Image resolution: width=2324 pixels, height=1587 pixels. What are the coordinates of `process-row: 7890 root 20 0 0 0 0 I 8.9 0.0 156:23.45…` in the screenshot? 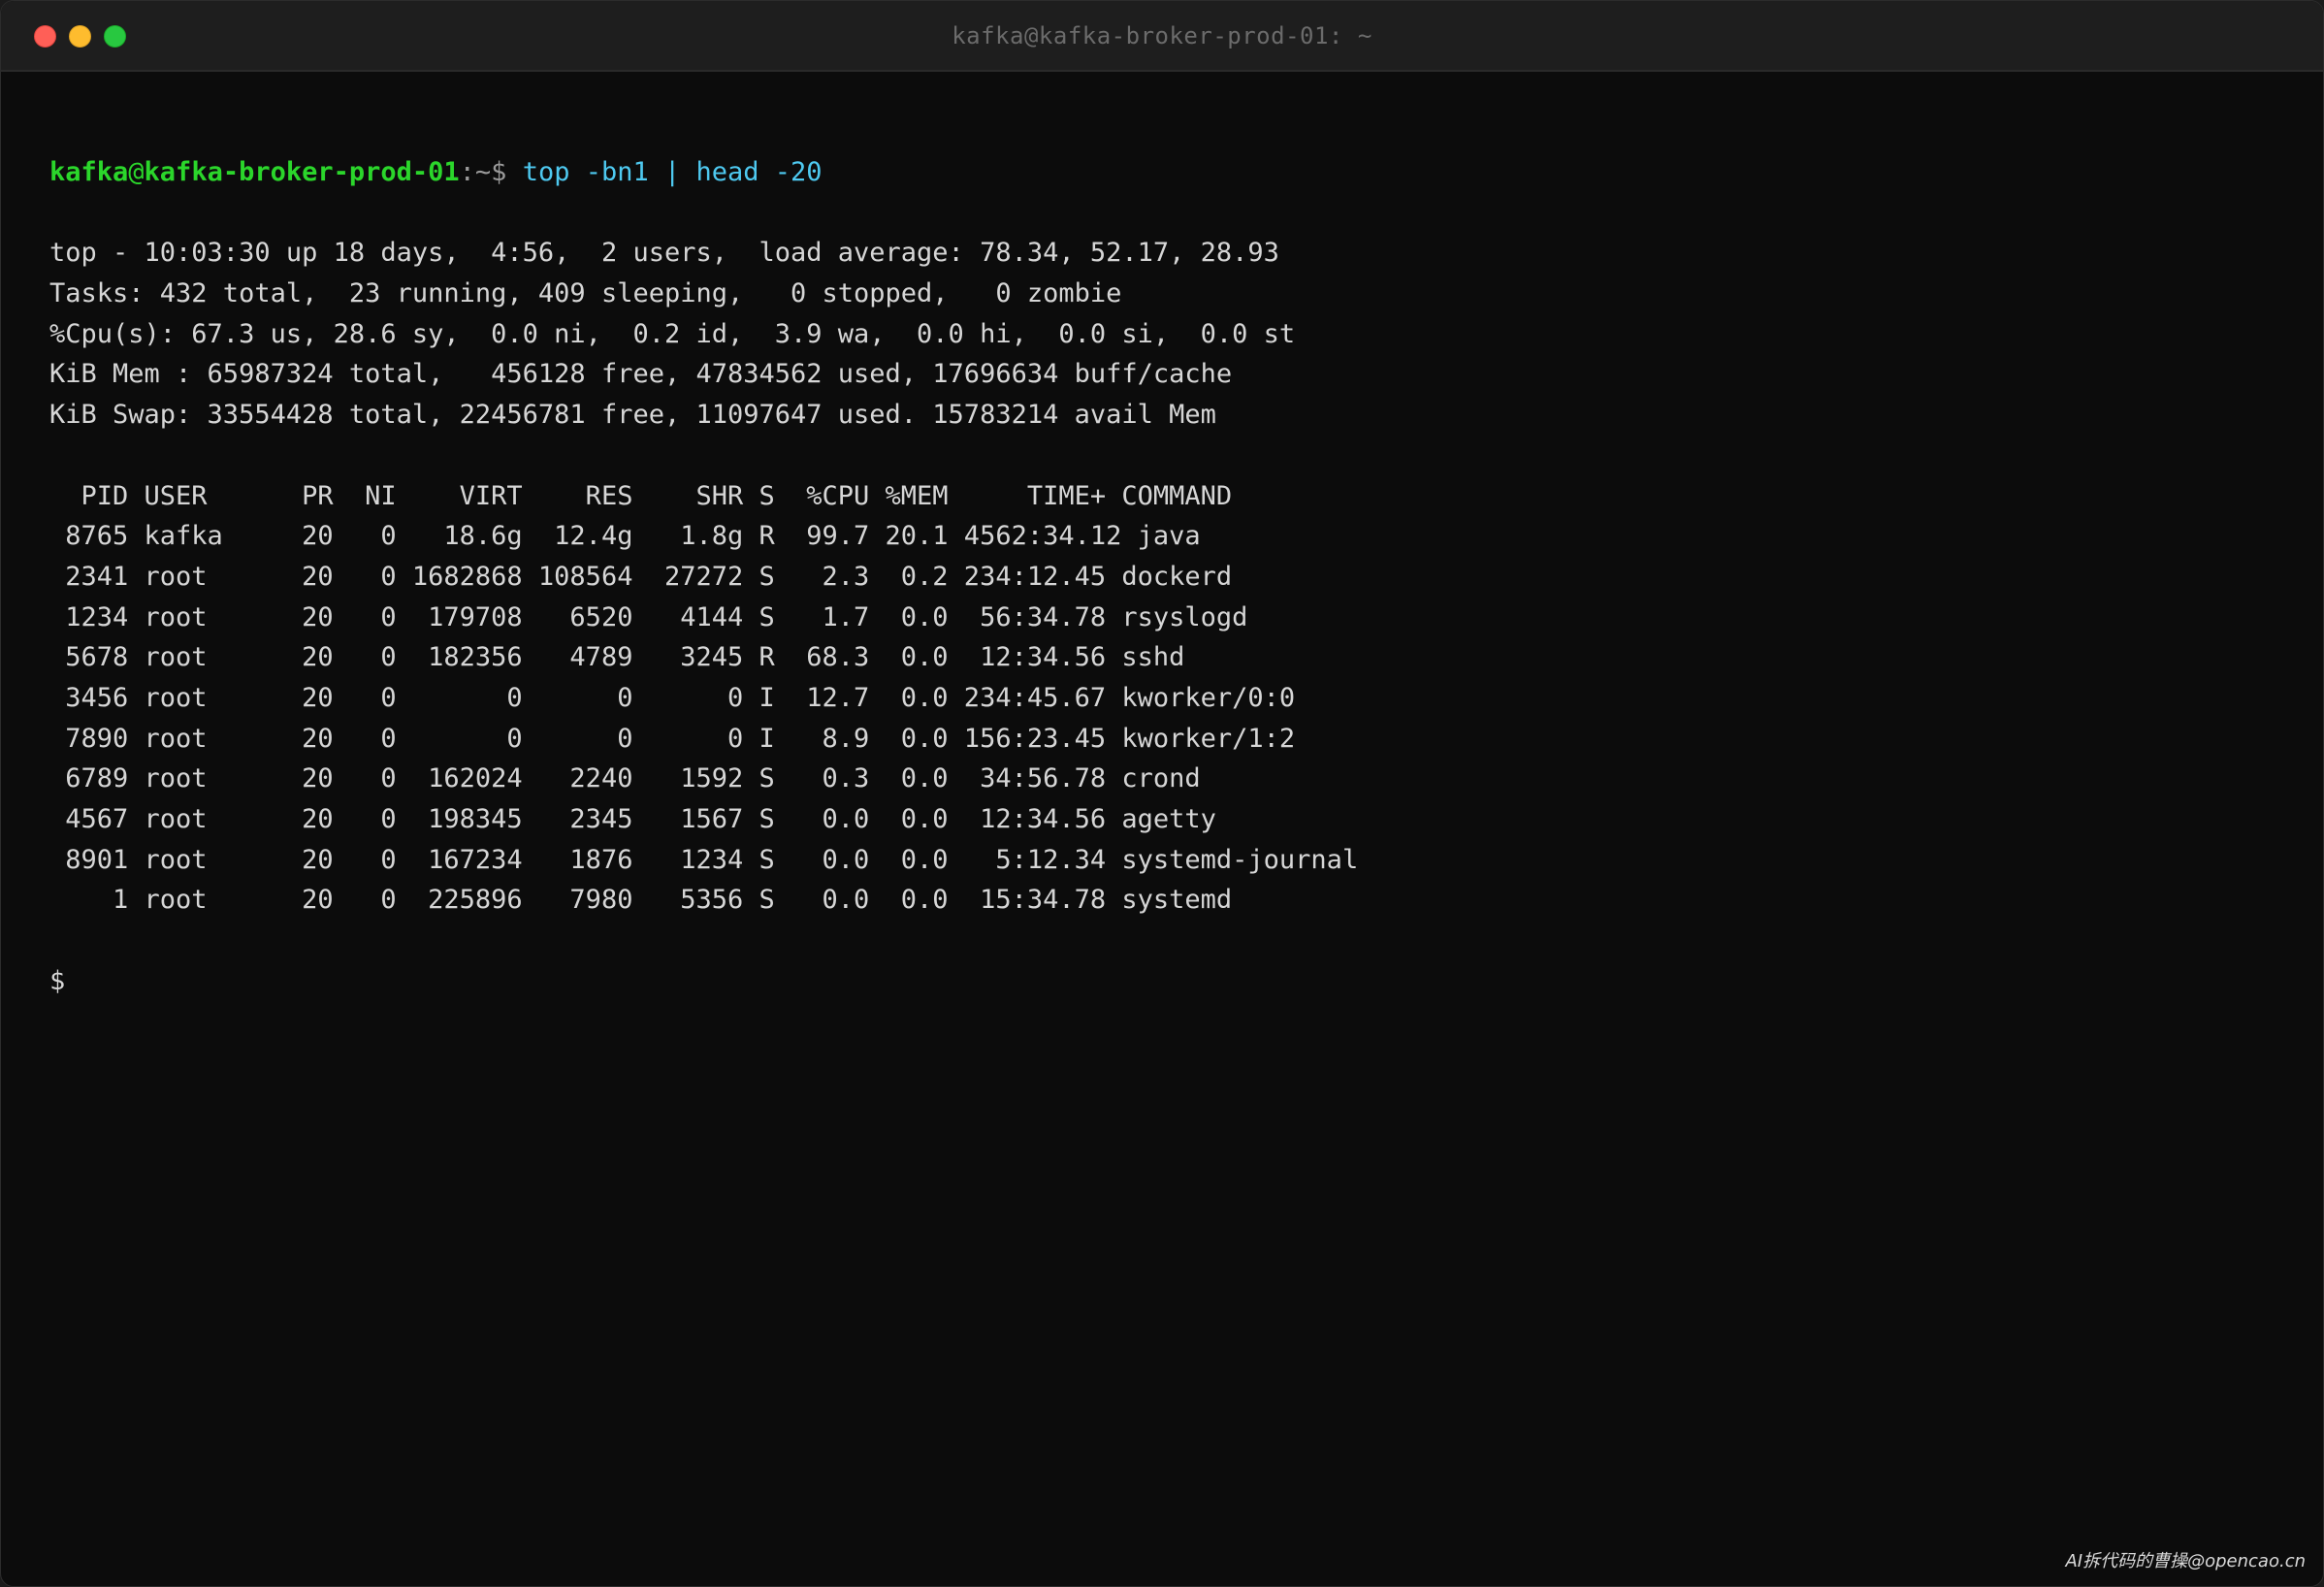 It's located at (672, 738).